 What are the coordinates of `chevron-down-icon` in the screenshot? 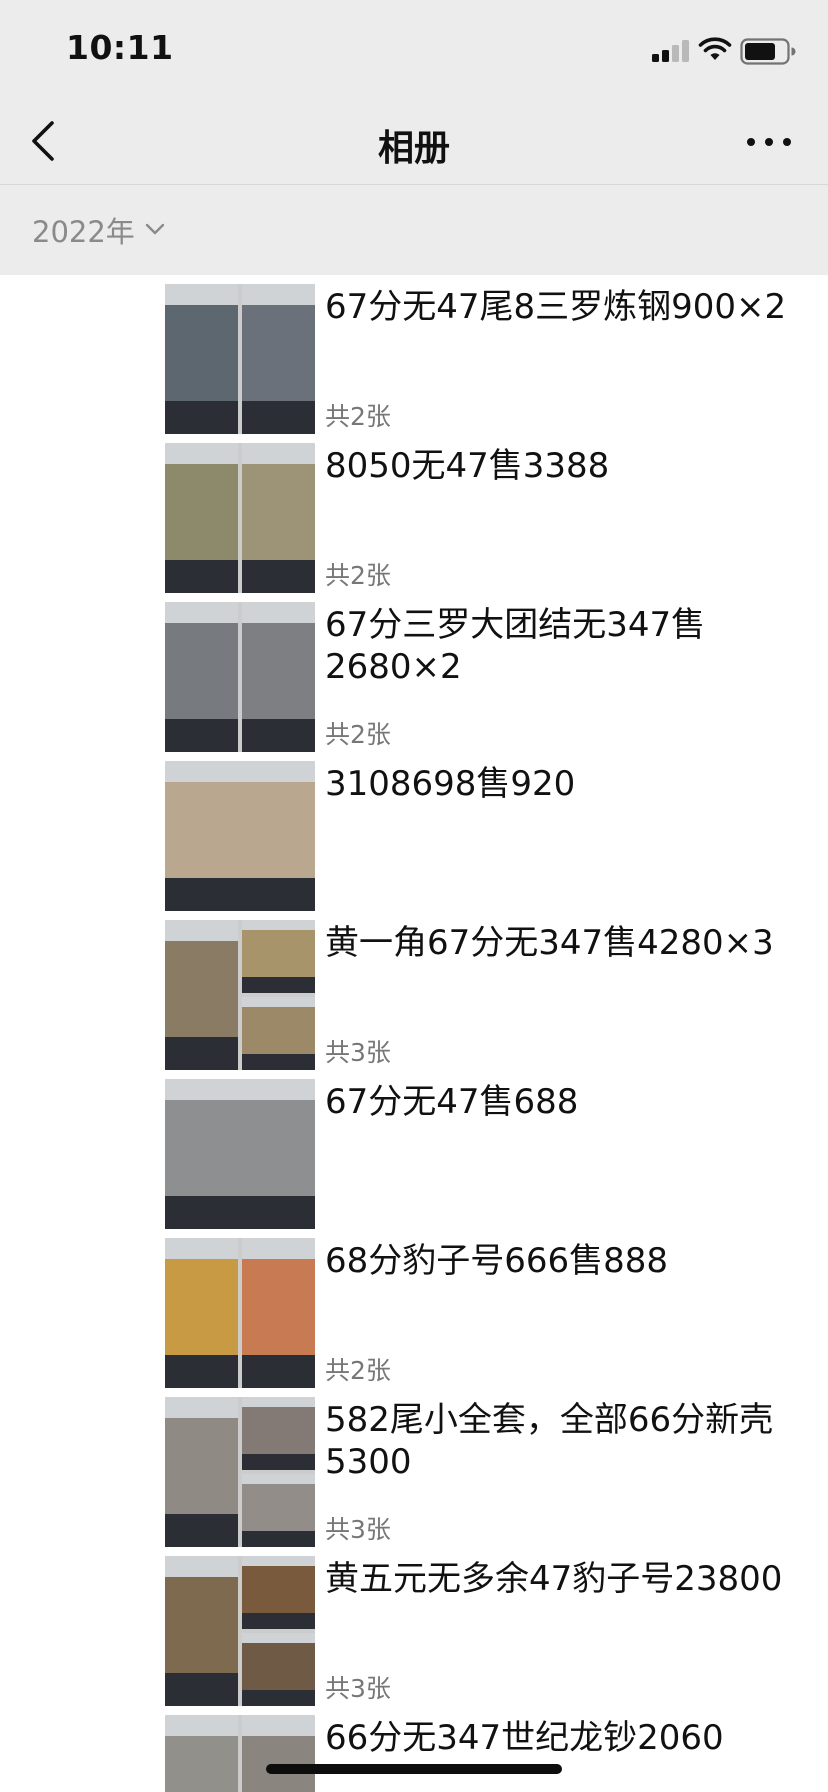 It's located at (155, 229).